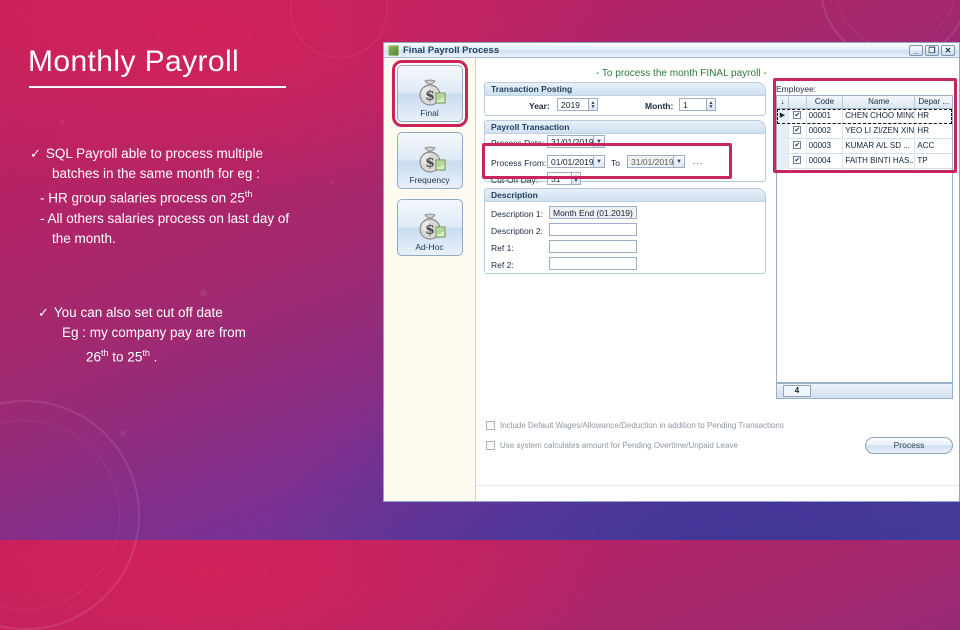 The image size is (960, 630). Describe the element at coordinates (825, 146) in the screenshot. I see `row-code: 00003` at that location.